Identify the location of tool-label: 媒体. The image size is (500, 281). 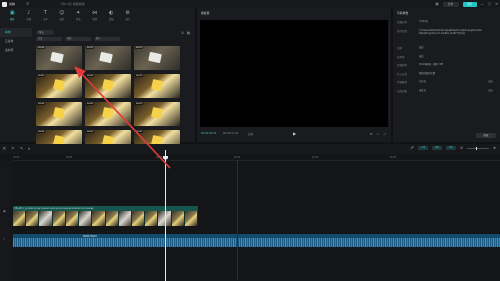
(12, 19).